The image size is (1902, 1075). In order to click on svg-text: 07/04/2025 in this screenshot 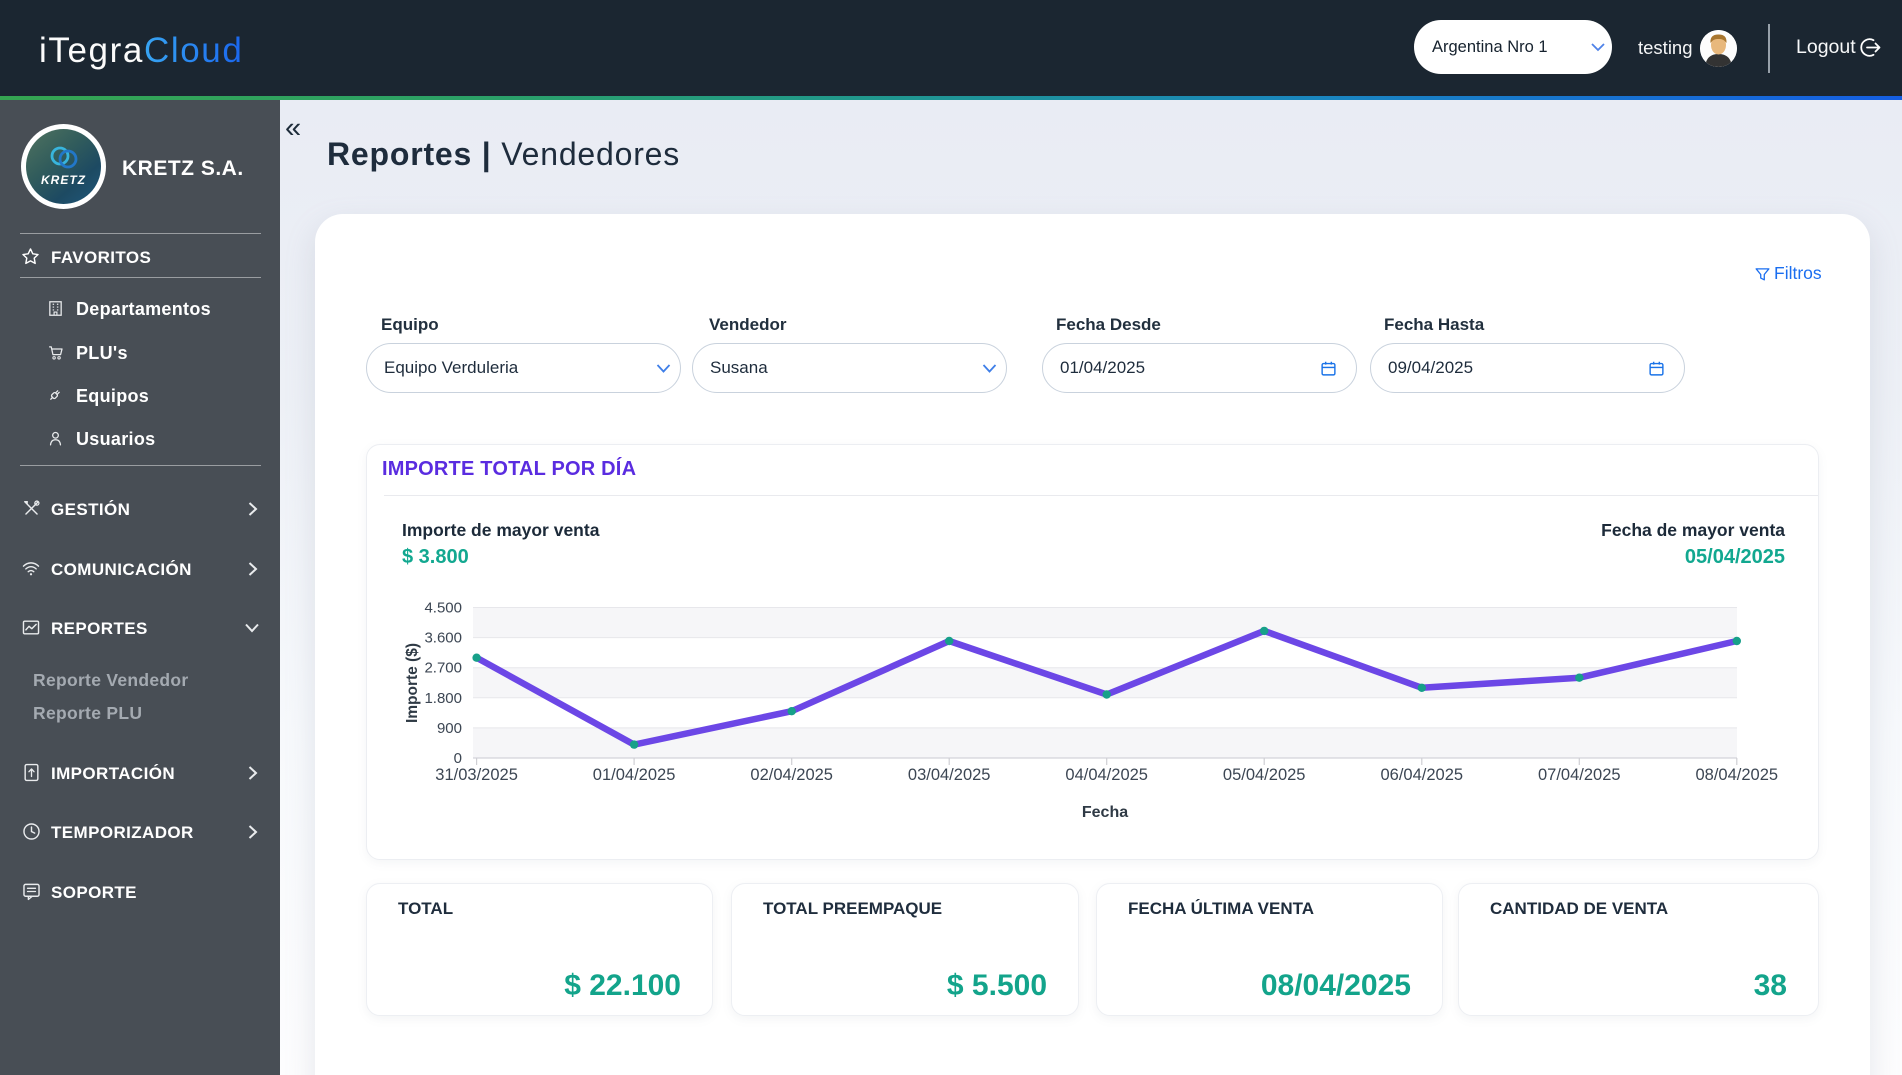, I will do `click(1579, 775)`.